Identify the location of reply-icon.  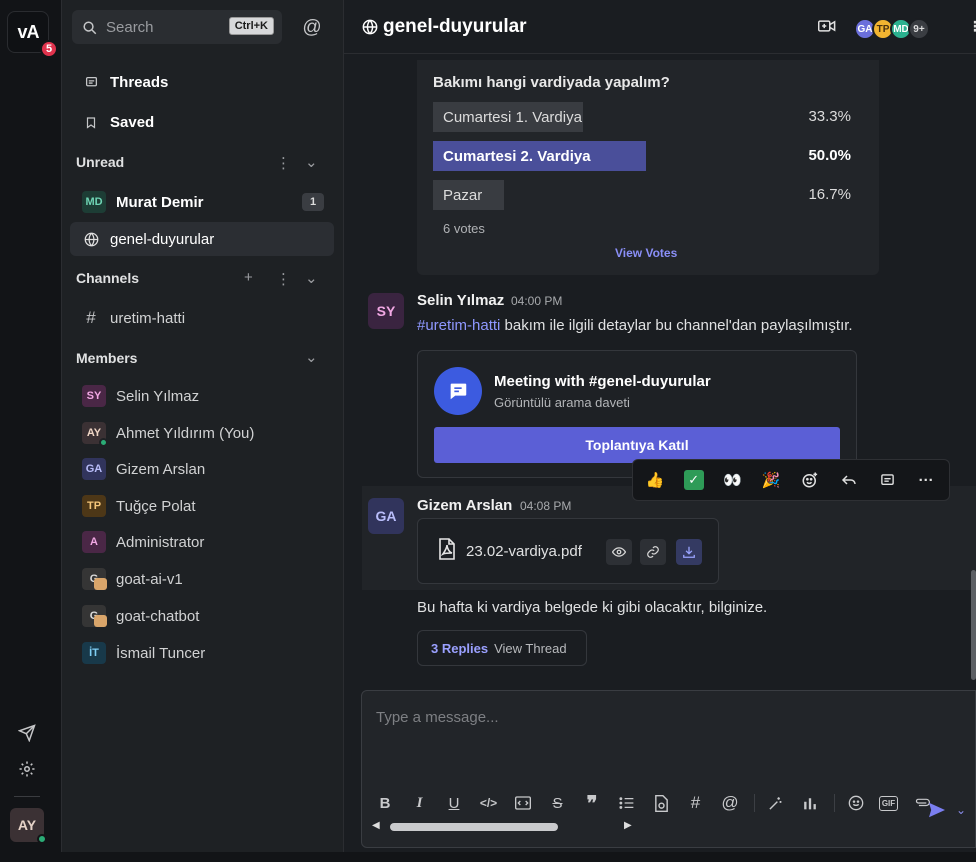
(849, 480).